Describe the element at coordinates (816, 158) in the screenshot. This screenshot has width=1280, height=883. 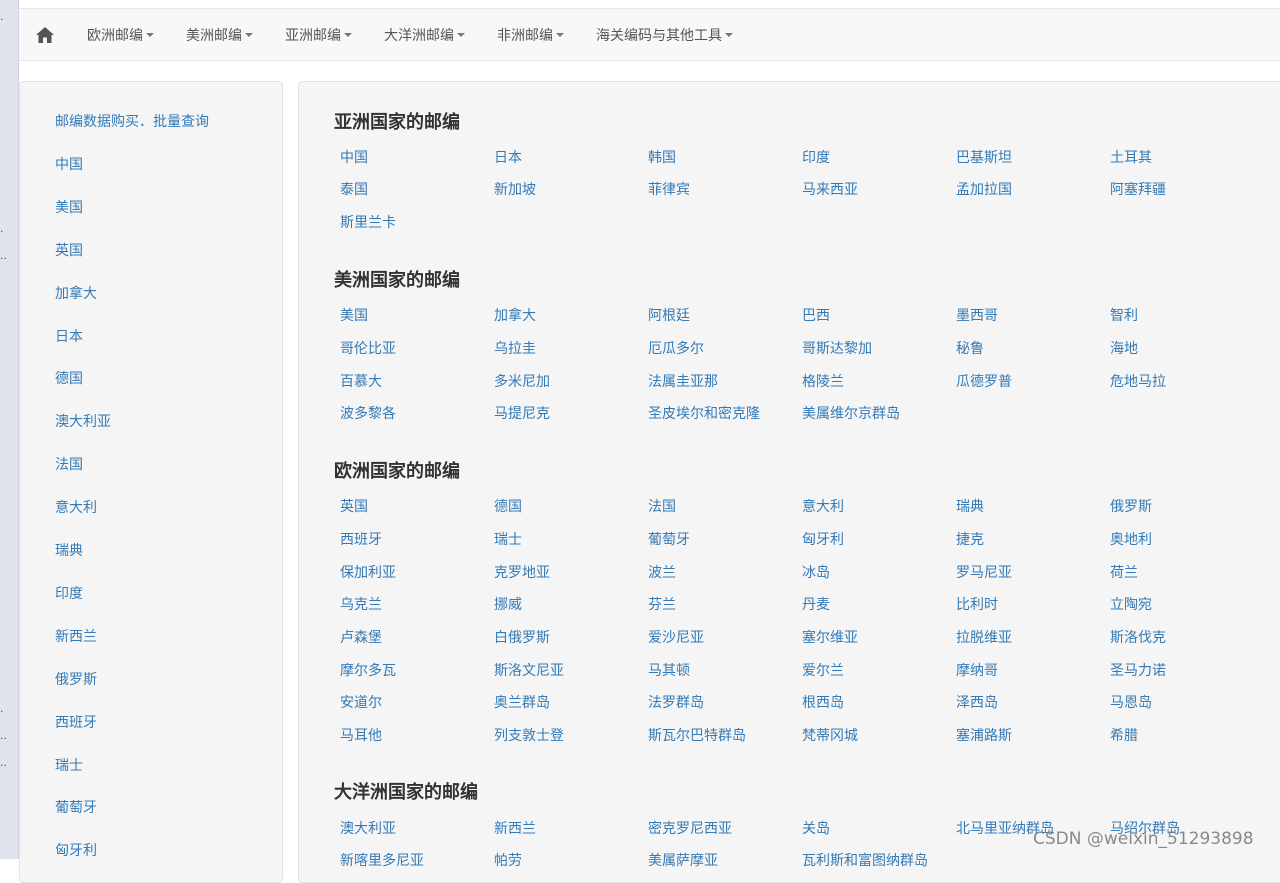
I see `country-link: 印度` at that location.